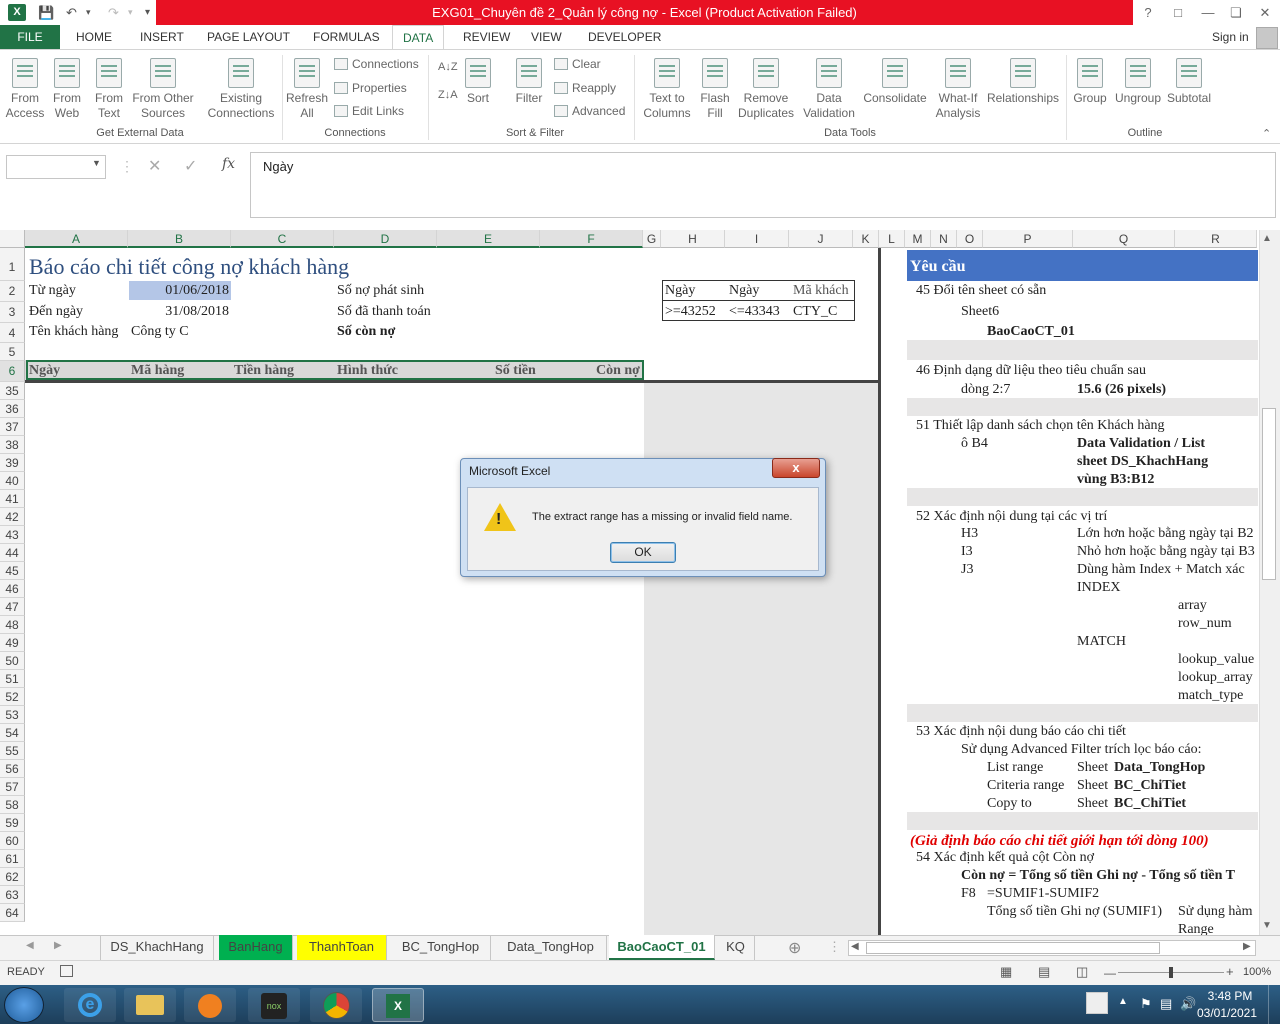 The image size is (1280, 1024). Describe the element at coordinates (385, 239) in the screenshot. I see `column-header-d: D` at that location.